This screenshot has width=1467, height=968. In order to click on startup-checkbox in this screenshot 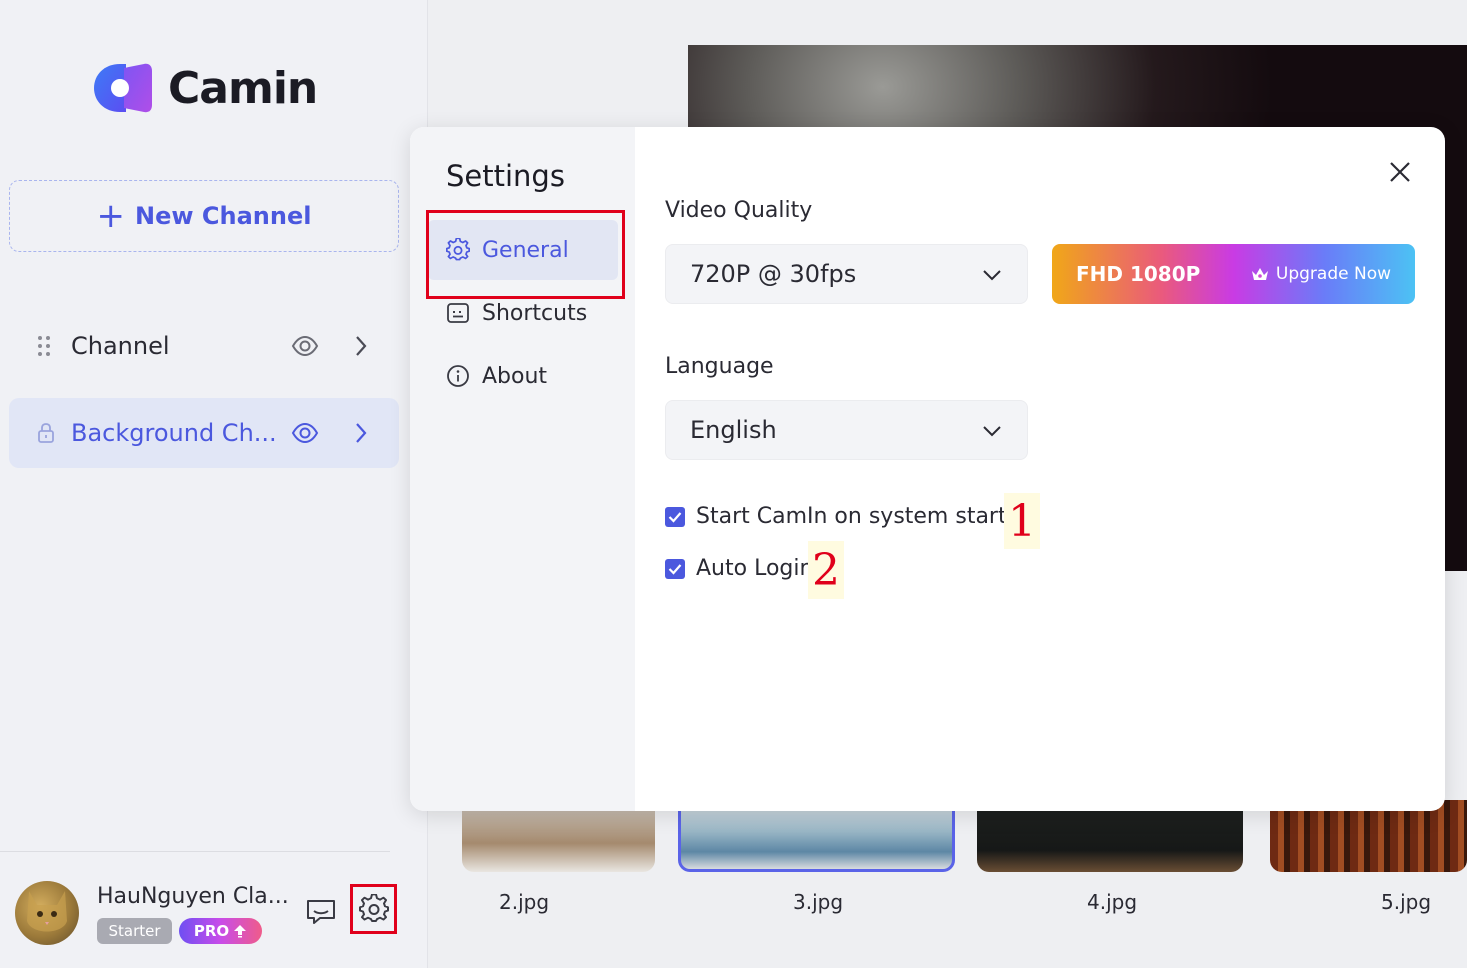, I will do `click(675, 516)`.